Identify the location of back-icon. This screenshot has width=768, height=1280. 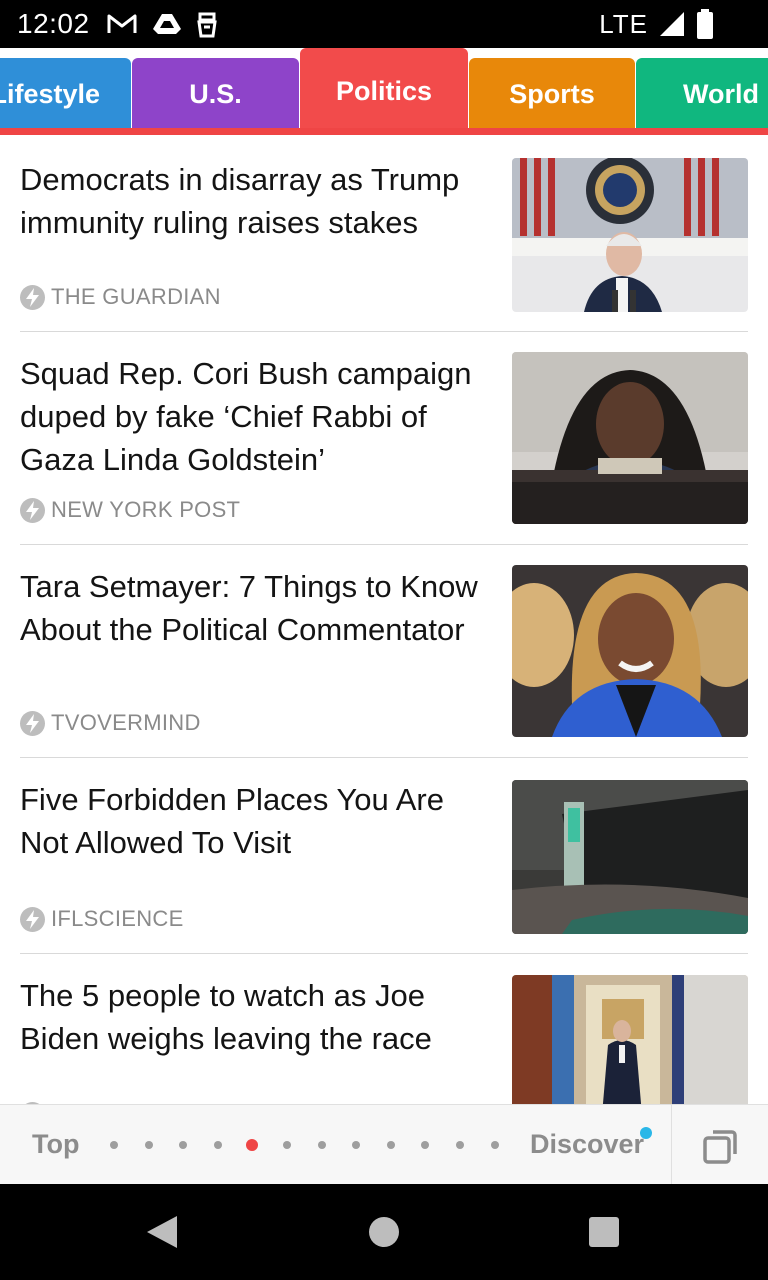
(162, 1232).